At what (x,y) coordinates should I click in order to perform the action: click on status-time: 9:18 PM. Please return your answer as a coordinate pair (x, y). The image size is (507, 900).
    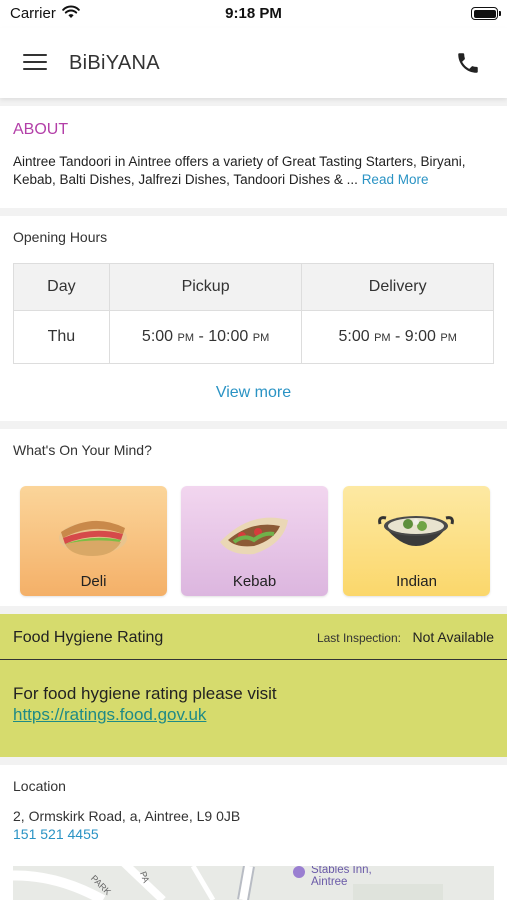
    Looking at the image, I should click on (253, 13).